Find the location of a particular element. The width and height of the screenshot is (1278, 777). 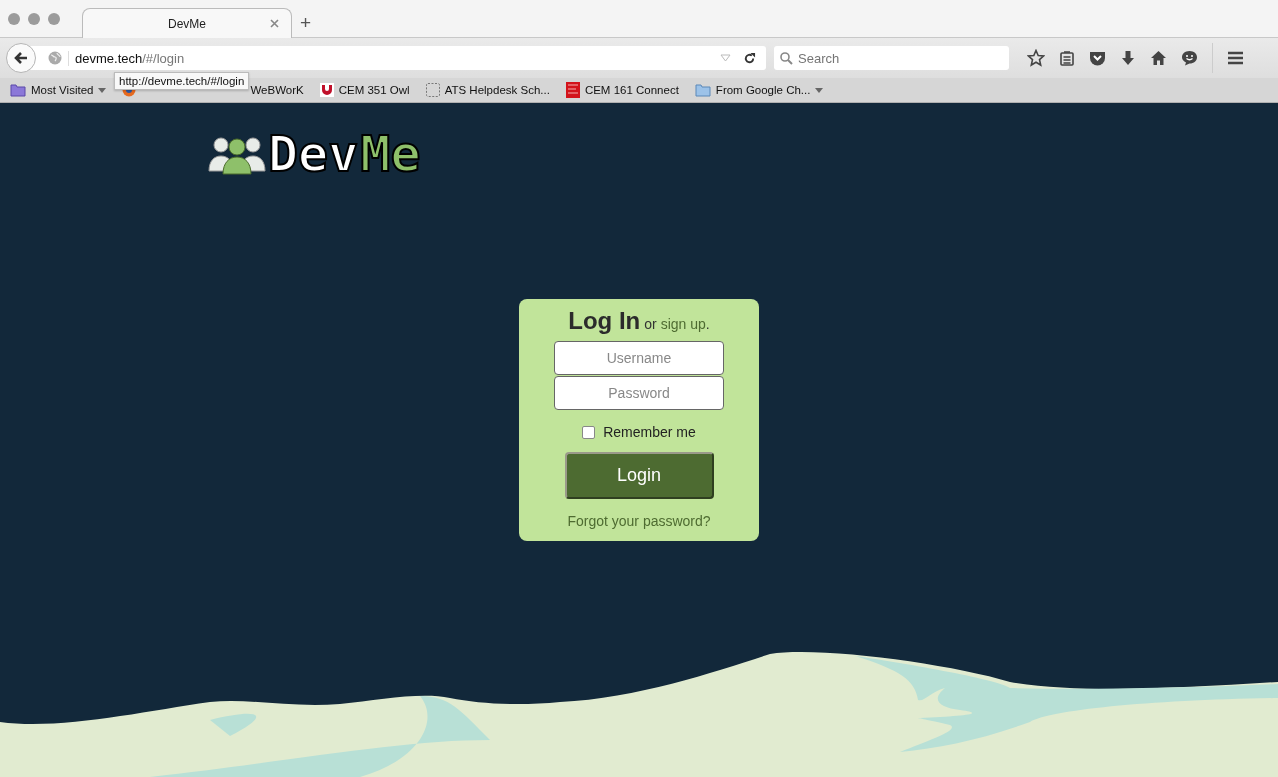

login-button: Login is located at coordinates (639, 475).